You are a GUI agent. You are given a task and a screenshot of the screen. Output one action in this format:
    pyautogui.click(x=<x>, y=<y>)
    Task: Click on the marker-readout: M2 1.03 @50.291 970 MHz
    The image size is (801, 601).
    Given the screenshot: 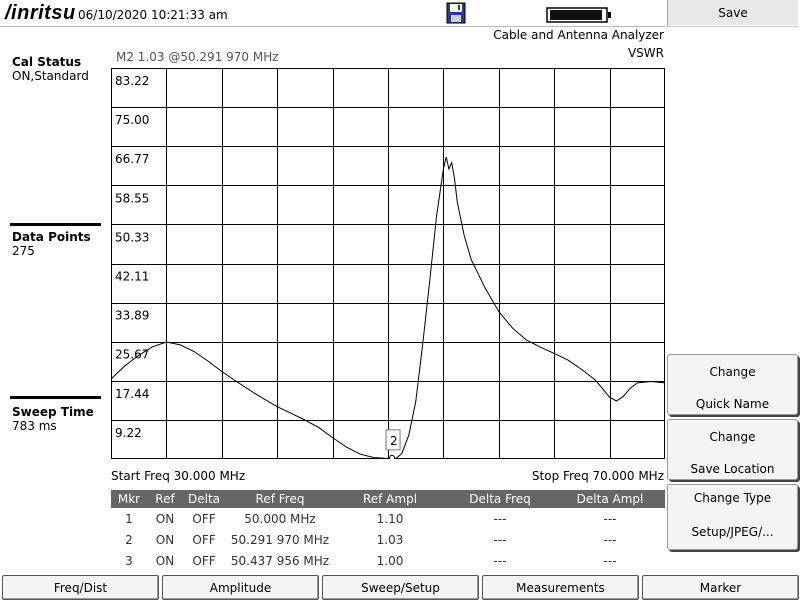 What is the action you would take?
    pyautogui.click(x=197, y=57)
    